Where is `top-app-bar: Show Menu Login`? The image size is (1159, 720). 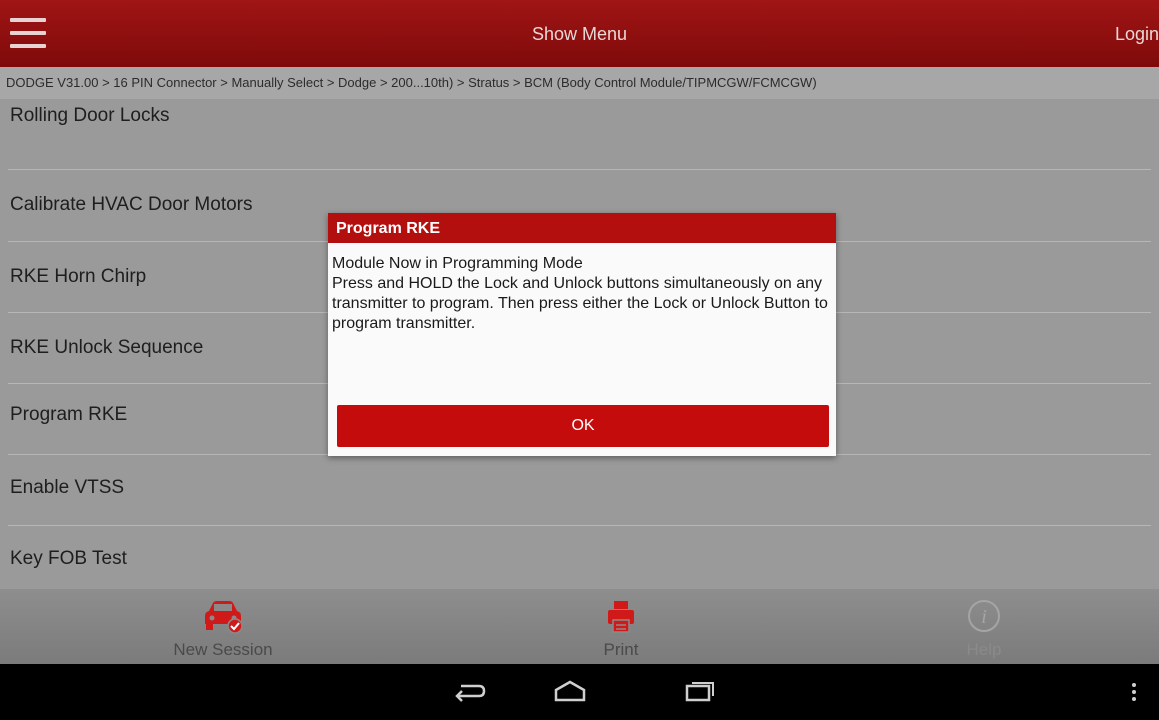 top-app-bar: Show Menu Login is located at coordinates (579, 33).